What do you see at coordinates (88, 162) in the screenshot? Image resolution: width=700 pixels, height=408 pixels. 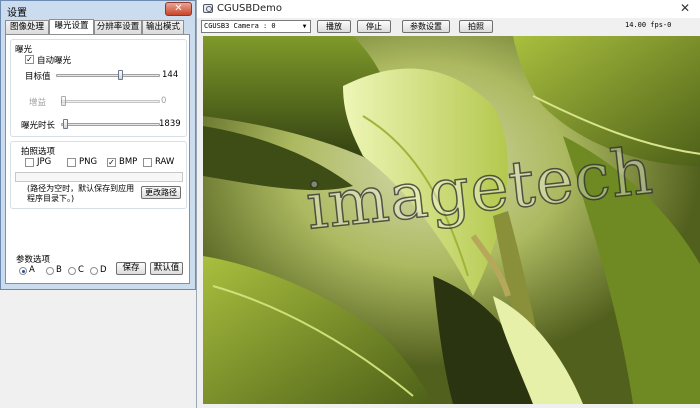 I see `png-label: PNG` at bounding box center [88, 162].